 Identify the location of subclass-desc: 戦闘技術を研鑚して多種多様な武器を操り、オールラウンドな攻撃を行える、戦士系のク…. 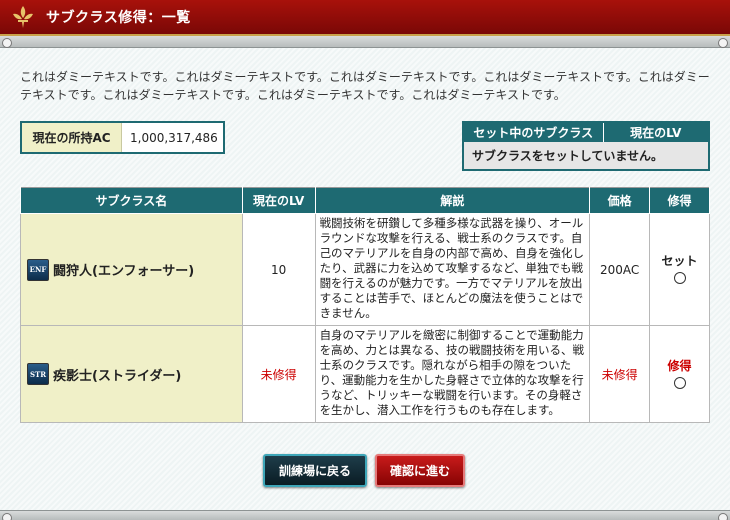
(452, 269).